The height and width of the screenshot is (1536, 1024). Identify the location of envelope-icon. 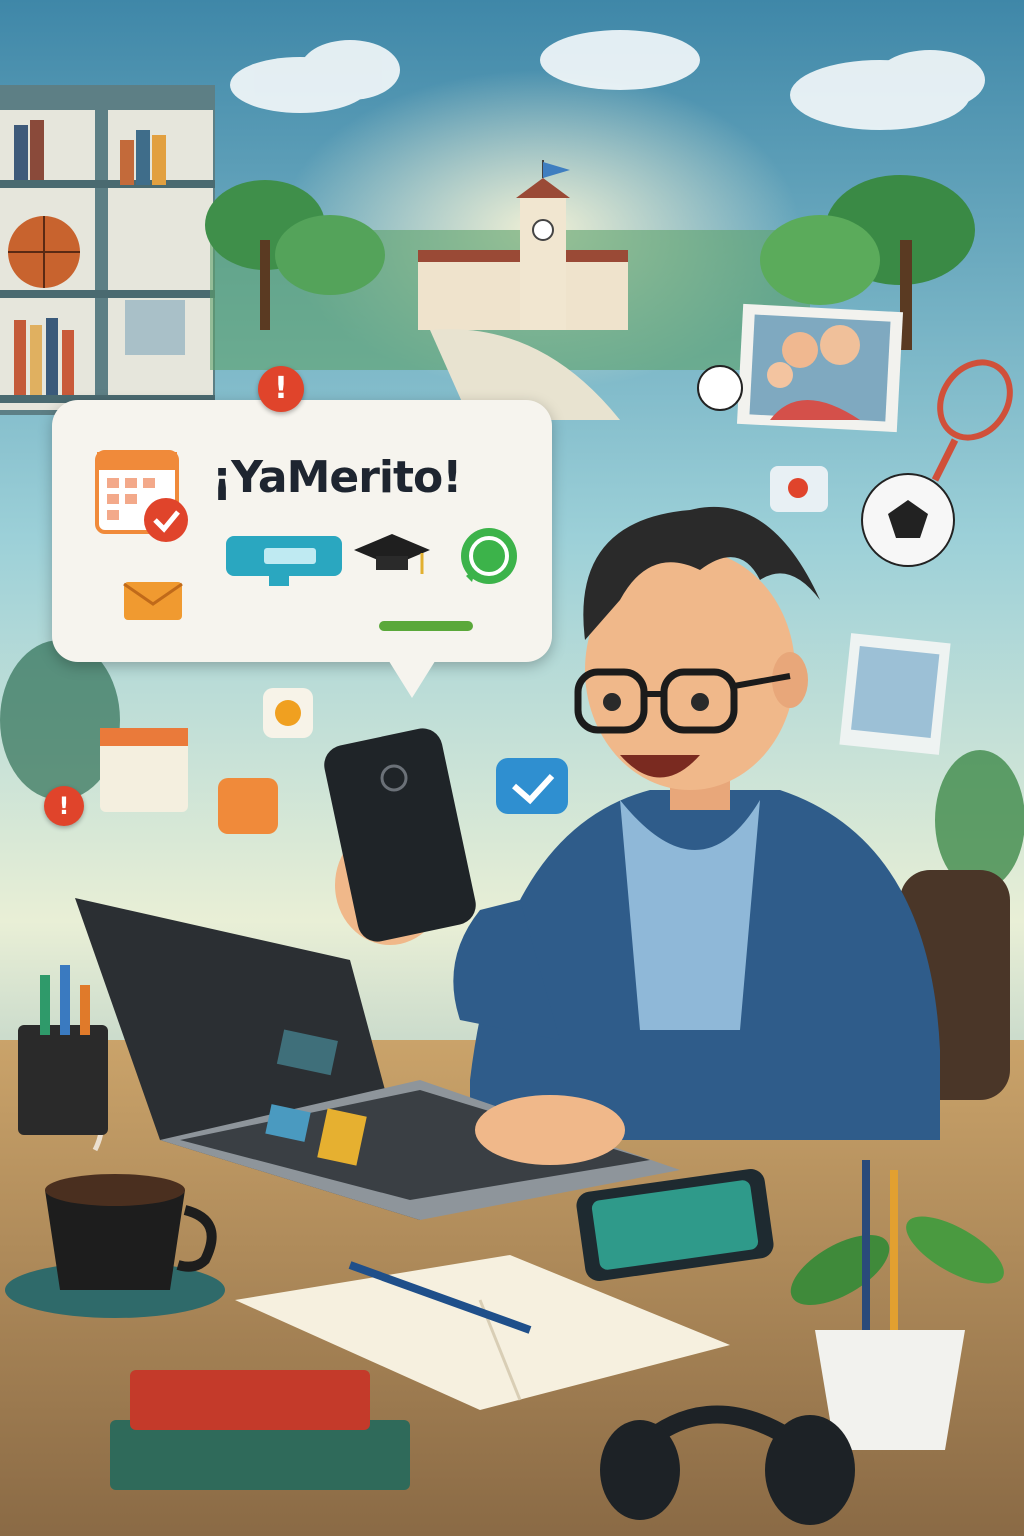
(153, 601).